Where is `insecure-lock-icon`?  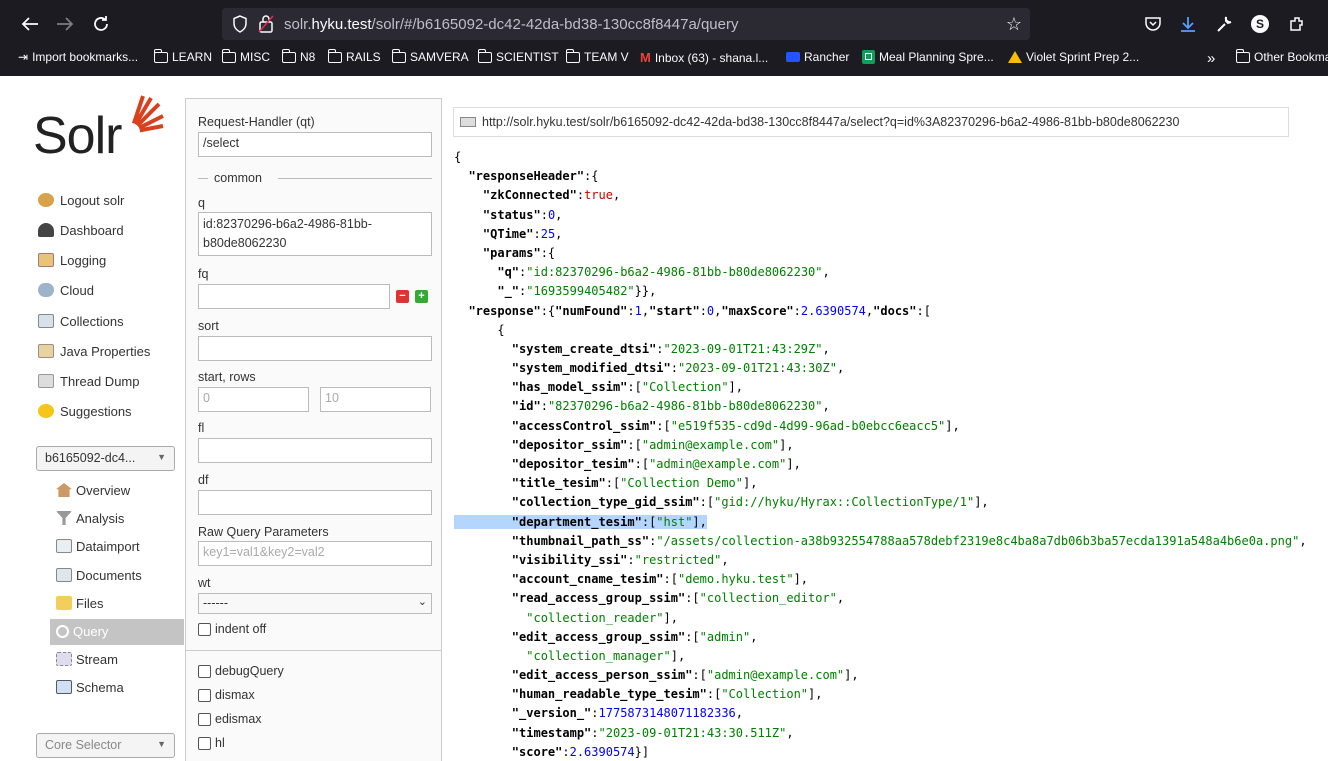 insecure-lock-icon is located at coordinates (266, 24).